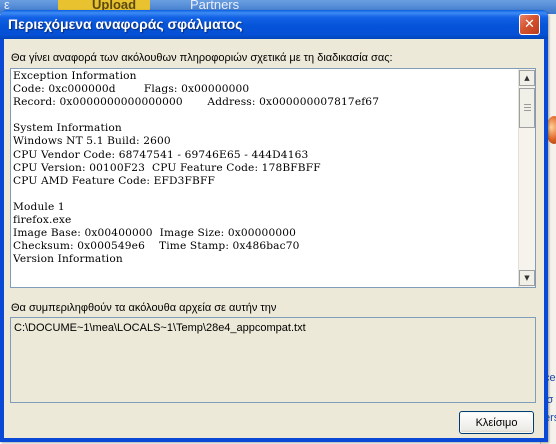 The height and width of the screenshot is (444, 556). What do you see at coordinates (67, 128) in the screenshot?
I see `report-line: System Information` at bounding box center [67, 128].